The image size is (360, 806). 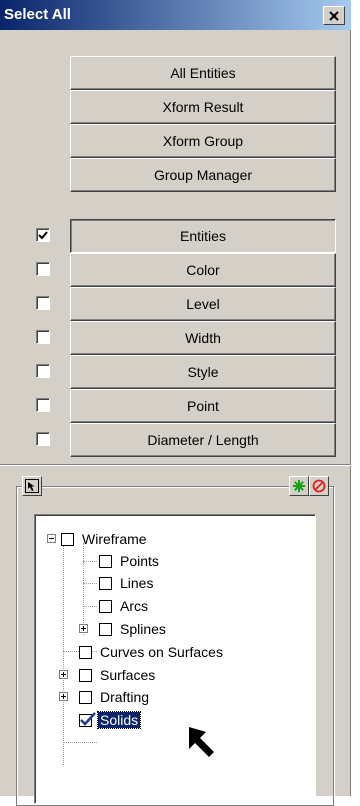 I want to click on wireframe-collapse-button, so click(x=51, y=538).